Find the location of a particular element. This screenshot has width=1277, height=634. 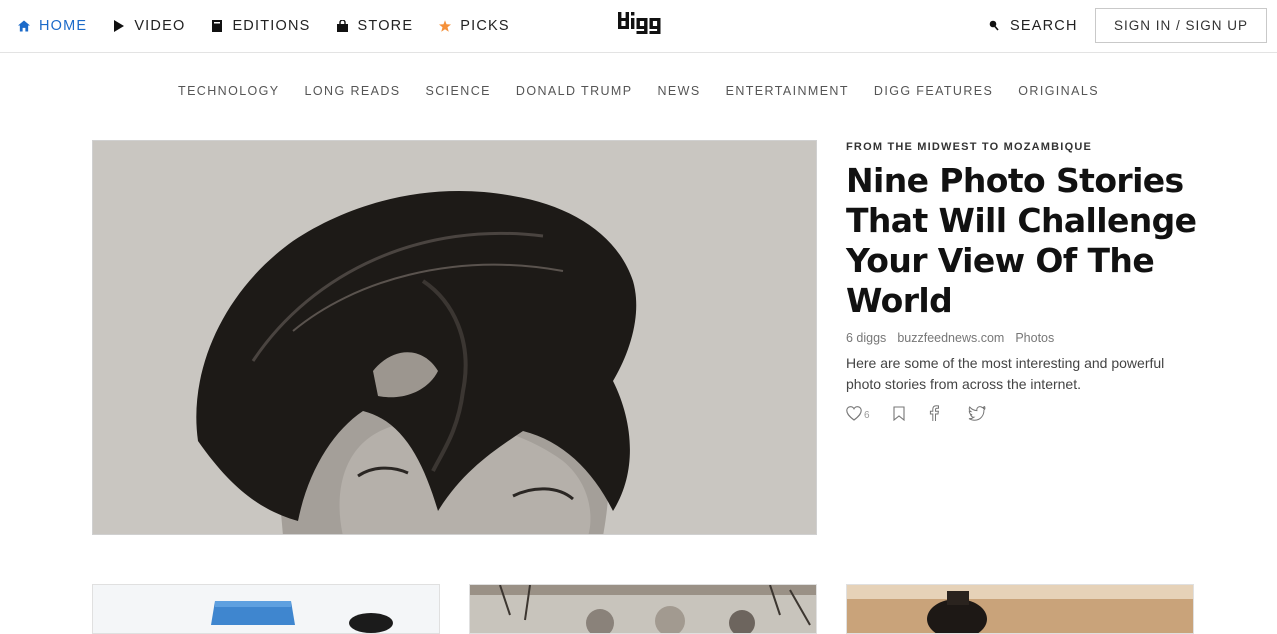

nav-home: HOME is located at coordinates (52, 26).